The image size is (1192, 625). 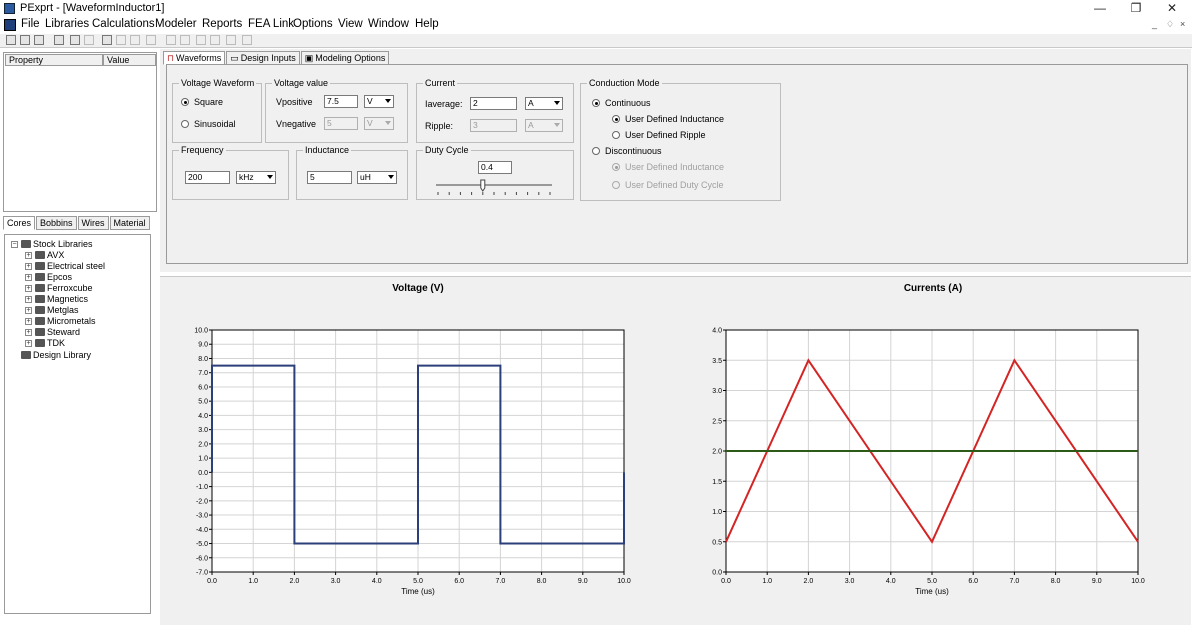 What do you see at coordinates (1136, 8) in the screenshot?
I see `restore-icon: ❐` at bounding box center [1136, 8].